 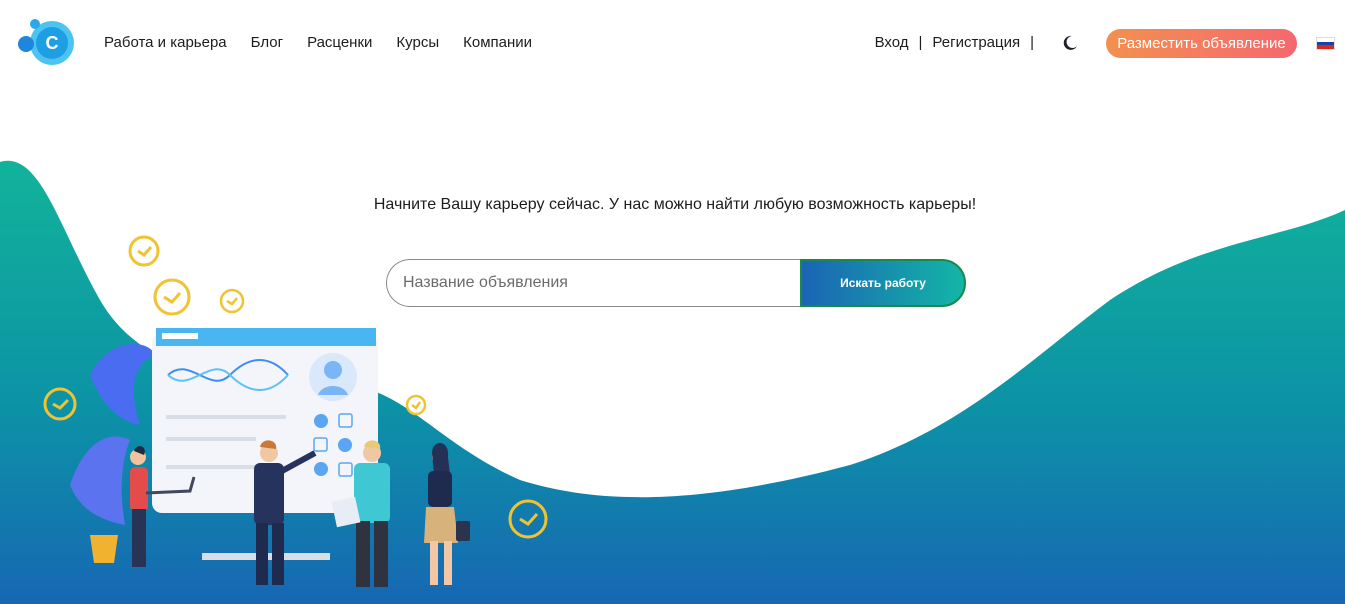 I want to click on auth-links: Вход | Регистрация |, so click(x=954, y=42).